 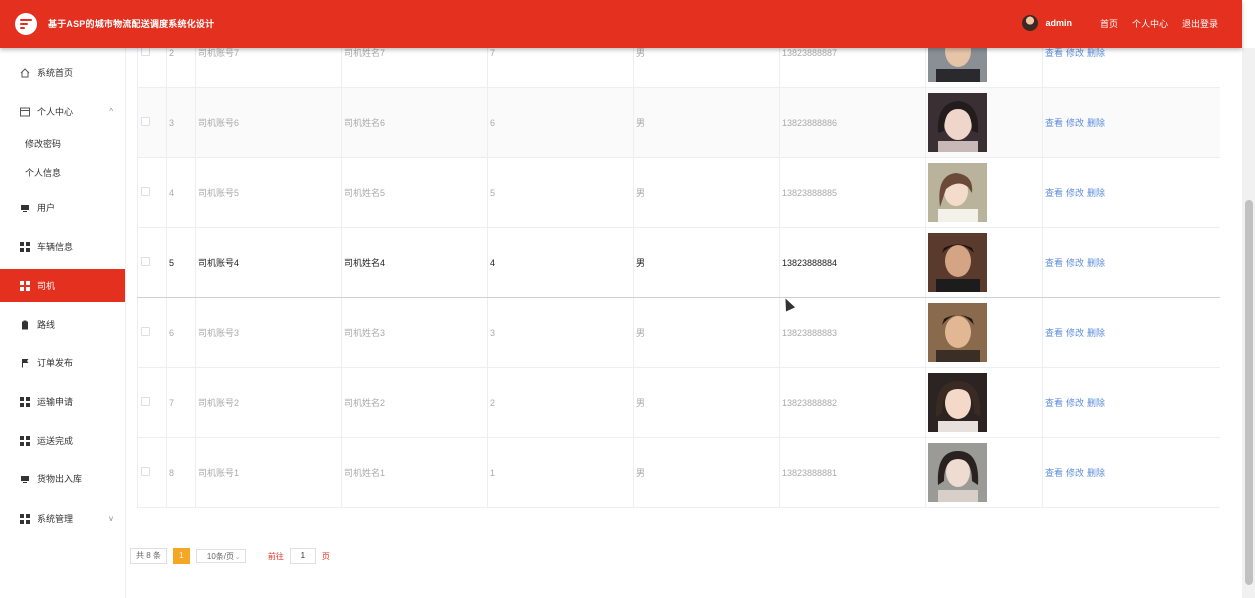 I want to click on sidebar-item-transport-apply: 运输申请, so click(x=62, y=401).